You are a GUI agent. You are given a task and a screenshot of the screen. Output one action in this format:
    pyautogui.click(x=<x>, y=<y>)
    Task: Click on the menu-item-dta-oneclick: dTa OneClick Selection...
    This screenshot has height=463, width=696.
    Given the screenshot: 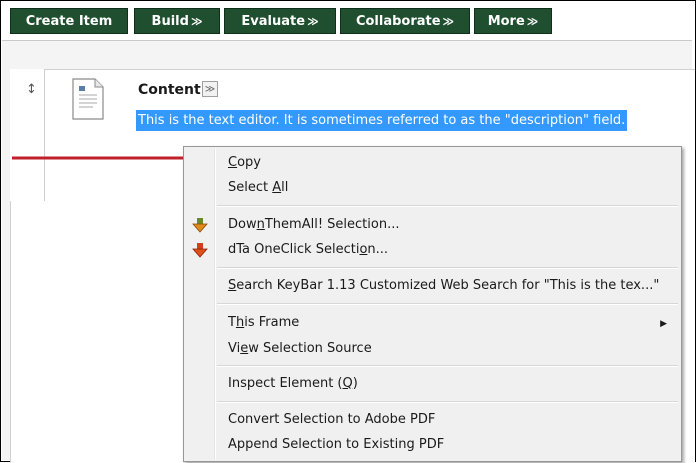 What is the action you would take?
    pyautogui.click(x=308, y=249)
    